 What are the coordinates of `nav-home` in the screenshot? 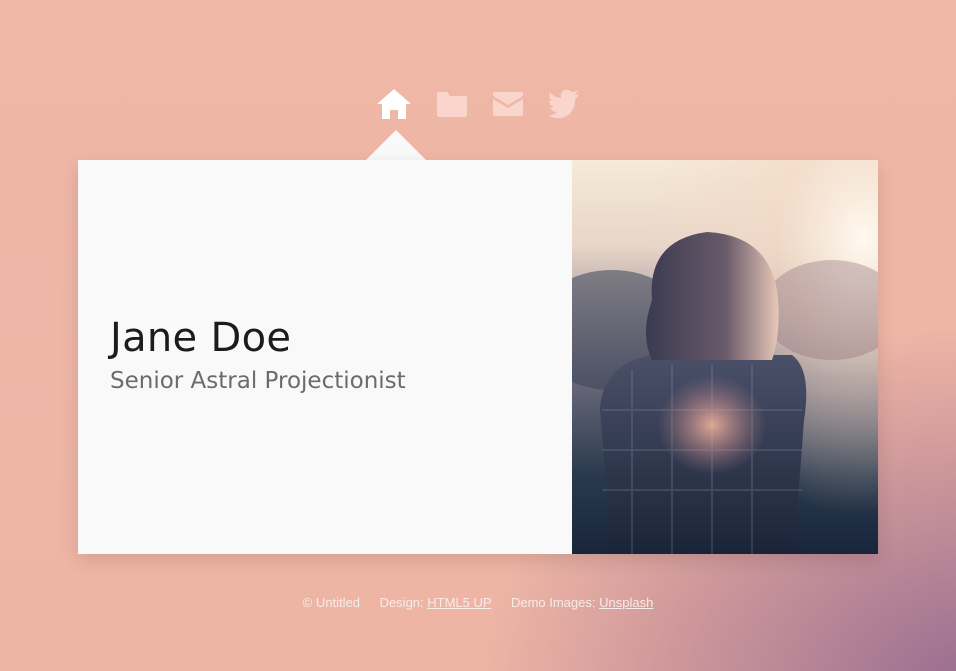 It's located at (394, 104).